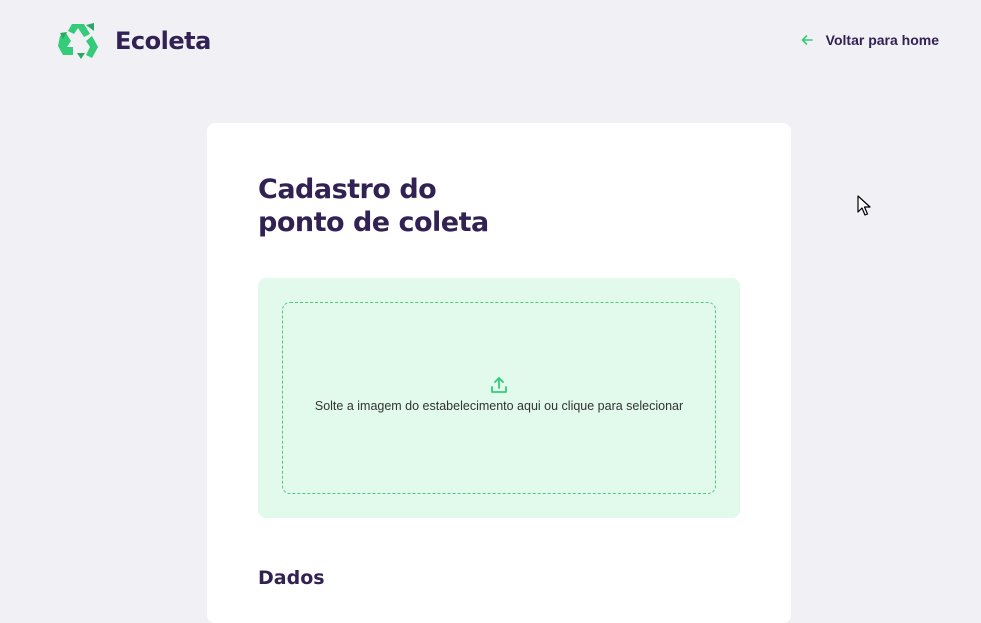  What do you see at coordinates (163, 41) in the screenshot?
I see `brand-name: Ecoleta` at bounding box center [163, 41].